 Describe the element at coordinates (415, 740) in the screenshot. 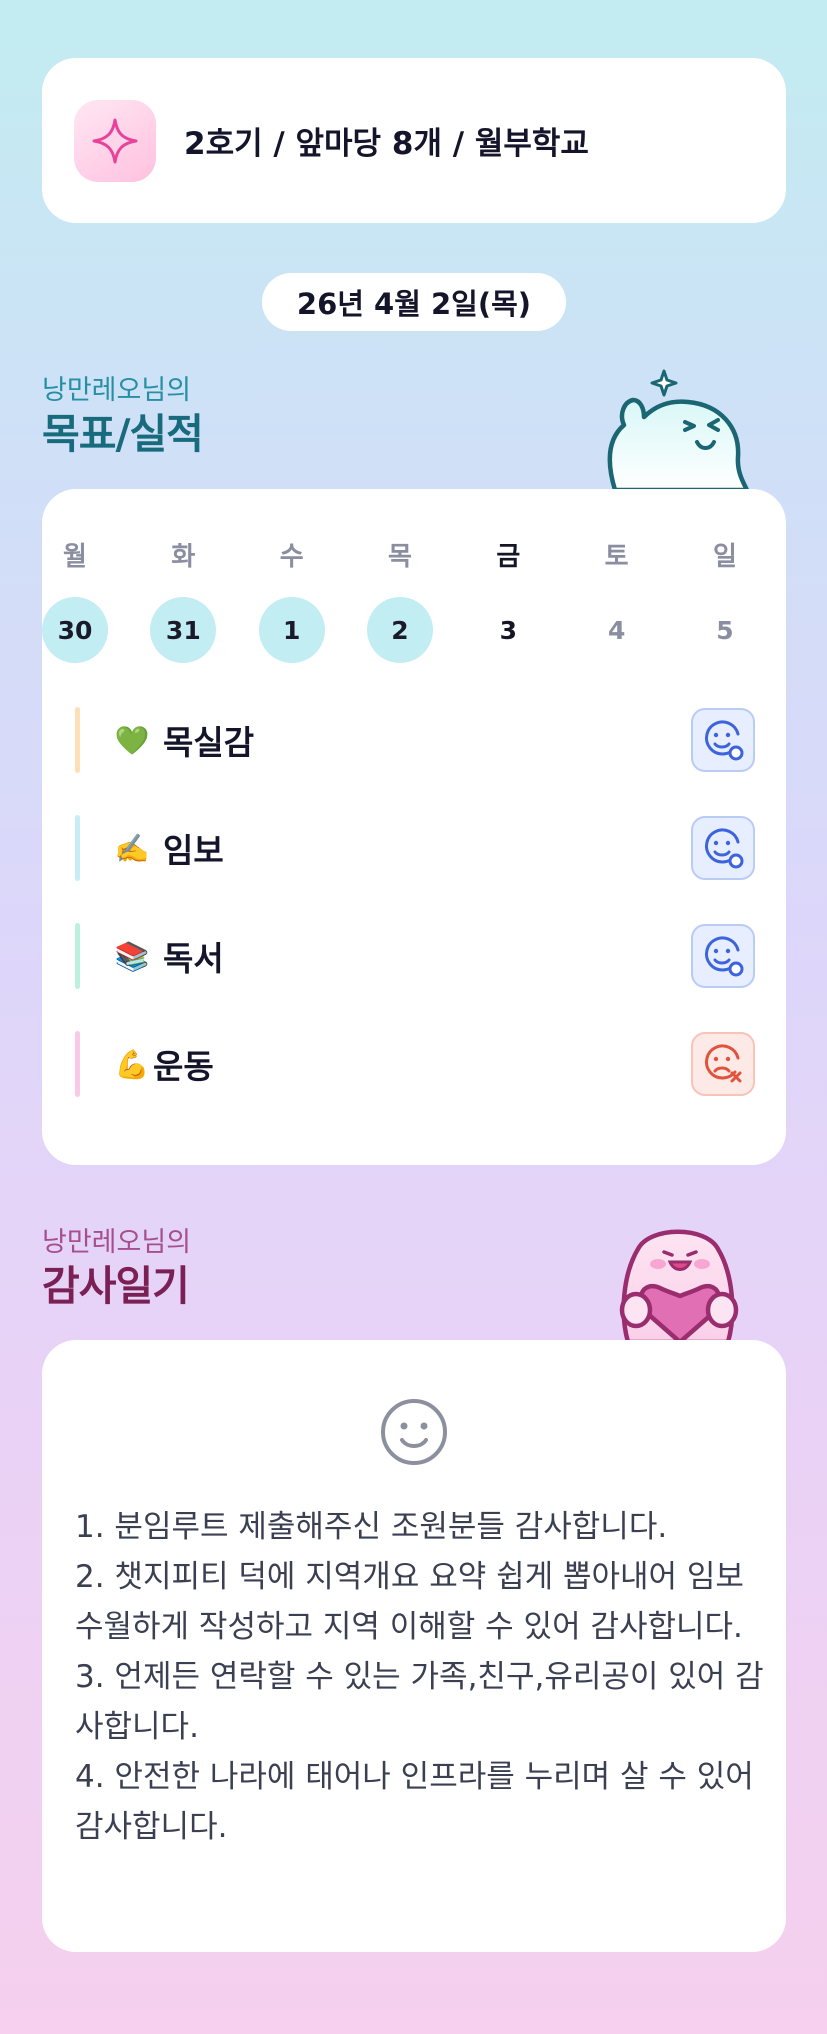

I see `goal-row-mok-sil-gam: 💚 목실감` at that location.